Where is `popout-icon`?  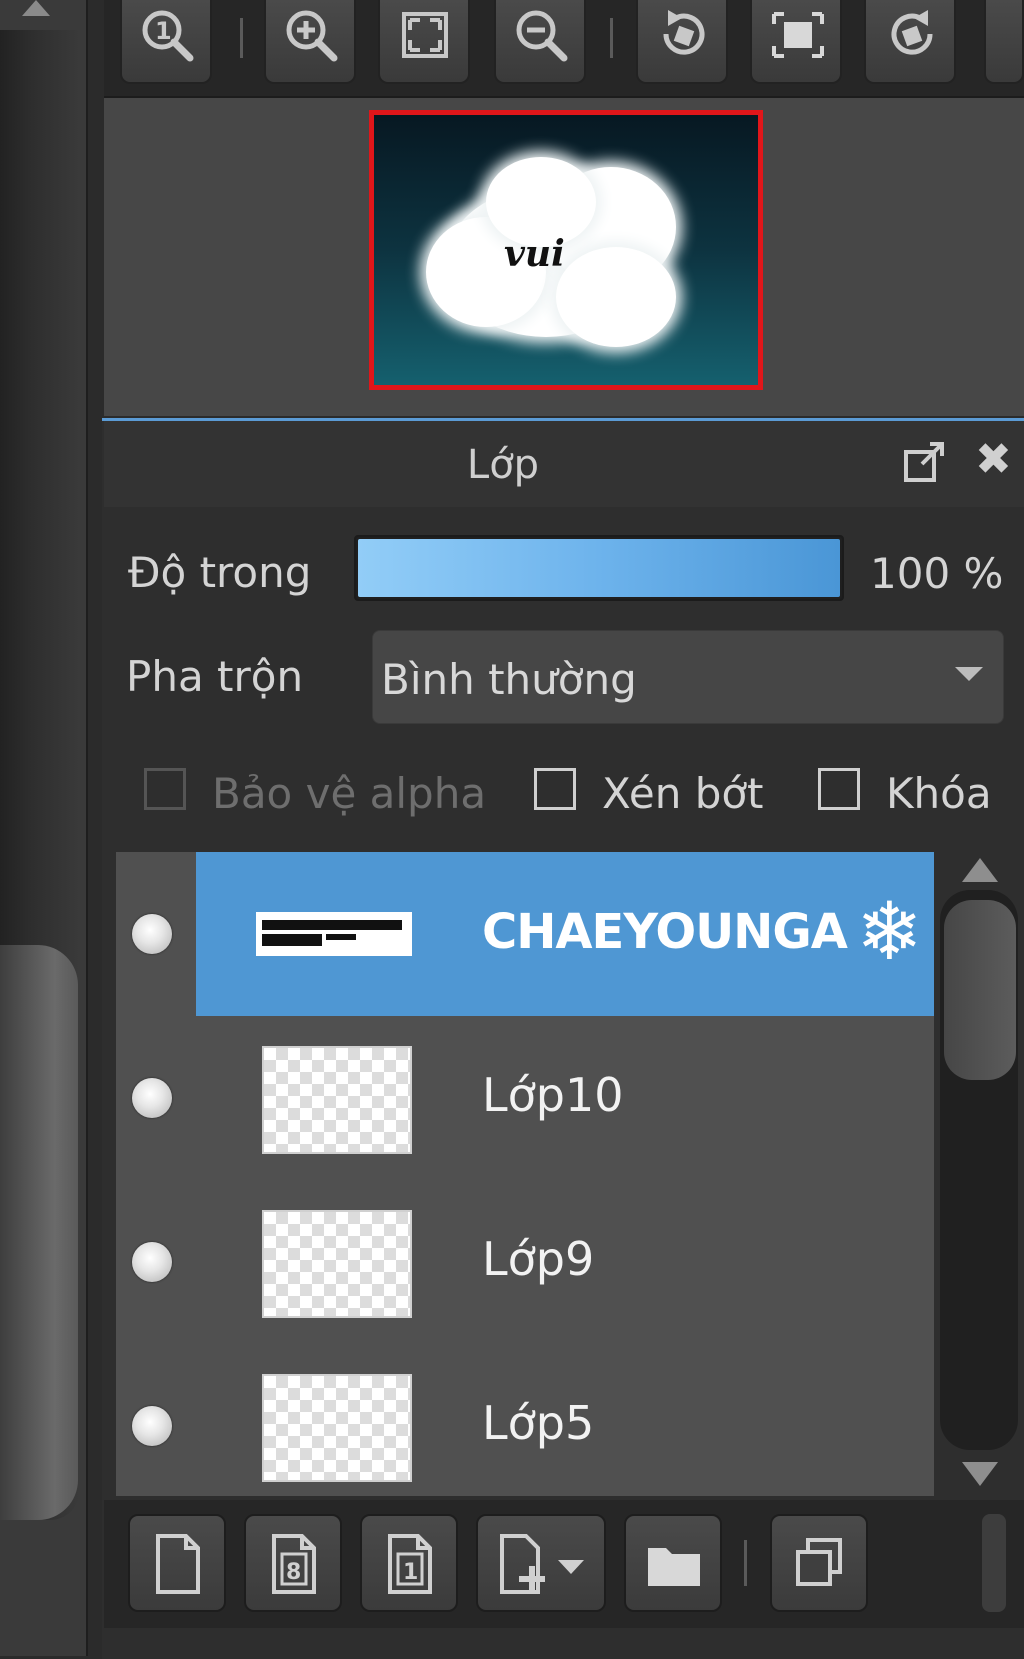
popout-icon is located at coordinates (925, 465).